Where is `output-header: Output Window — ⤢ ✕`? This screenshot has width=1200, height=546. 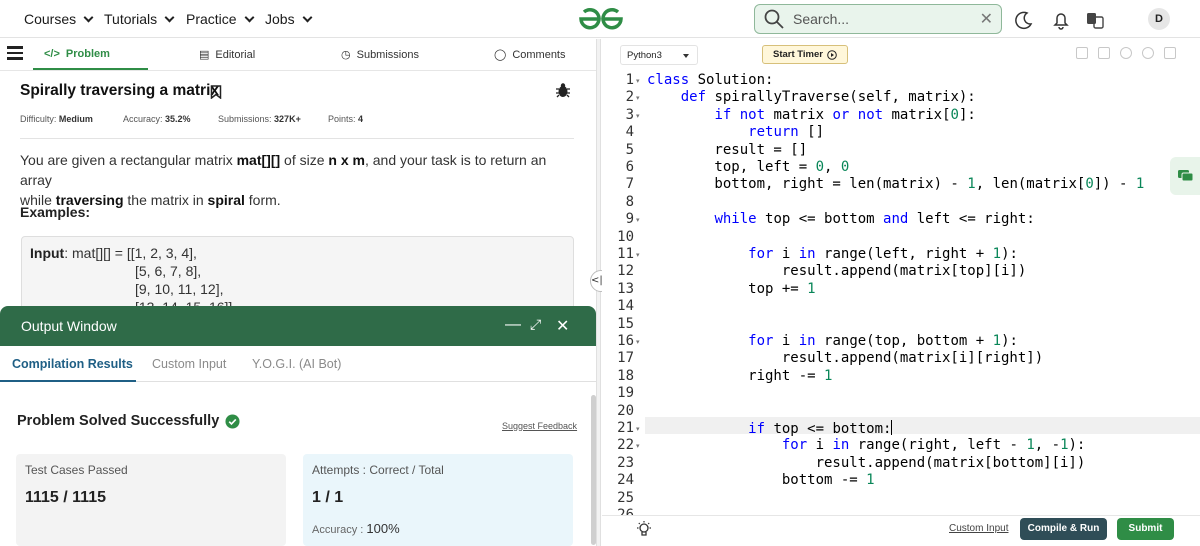
output-header: Output Window — ⤢ ✕ is located at coordinates (298, 326).